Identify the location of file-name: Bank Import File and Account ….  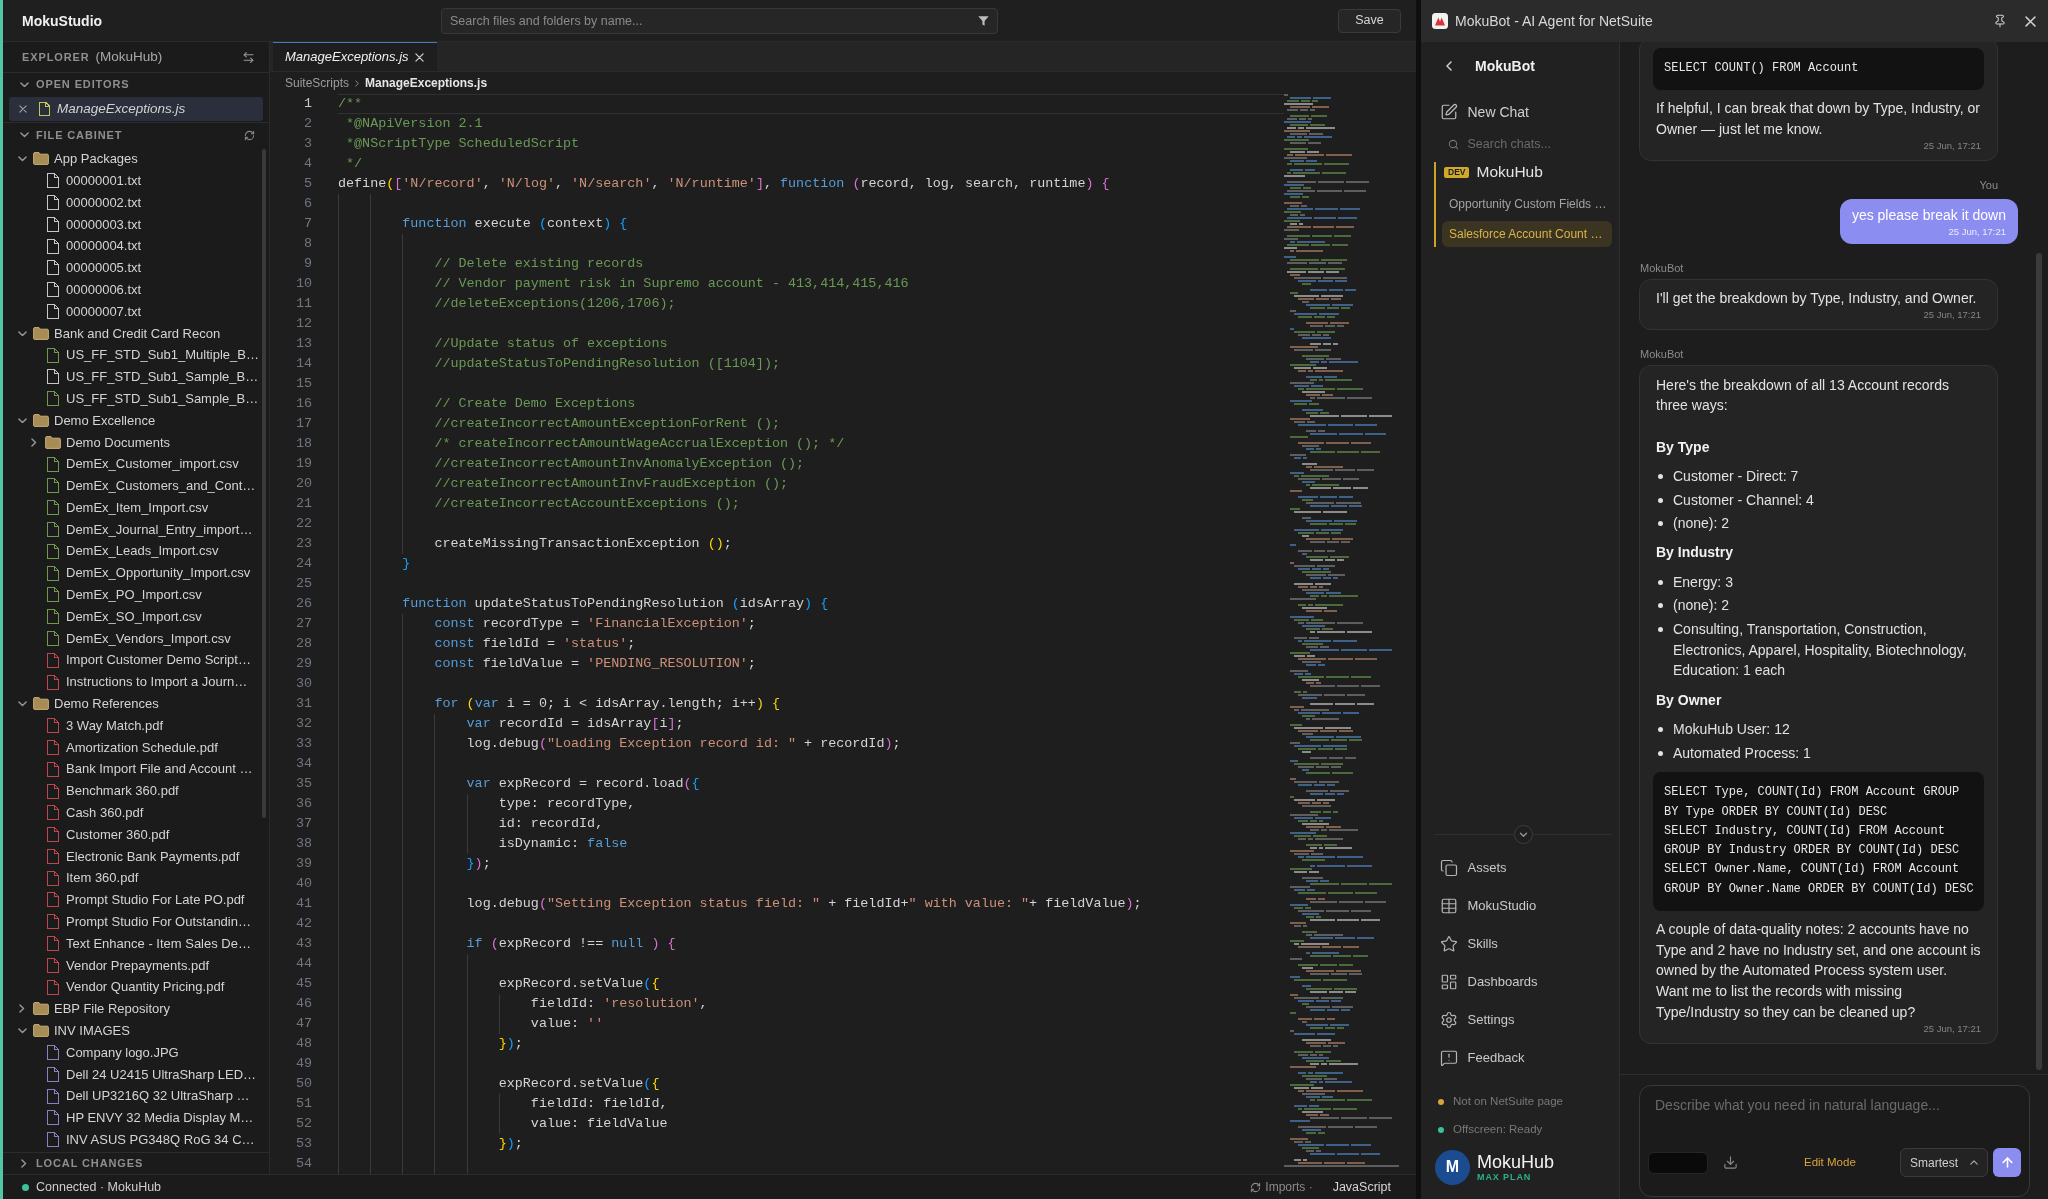
(159, 769).